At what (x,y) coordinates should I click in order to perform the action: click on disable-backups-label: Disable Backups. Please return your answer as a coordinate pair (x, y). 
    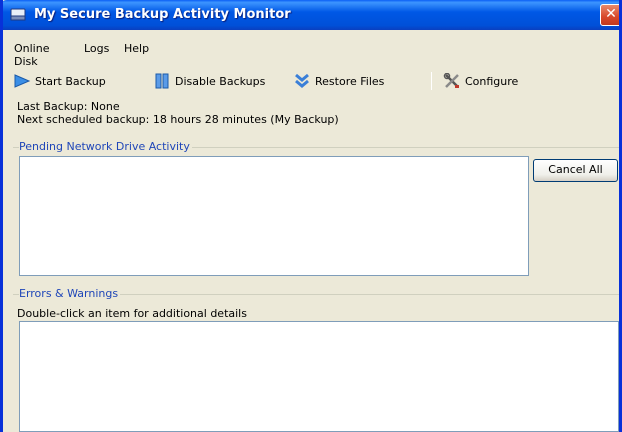
    Looking at the image, I should click on (220, 81).